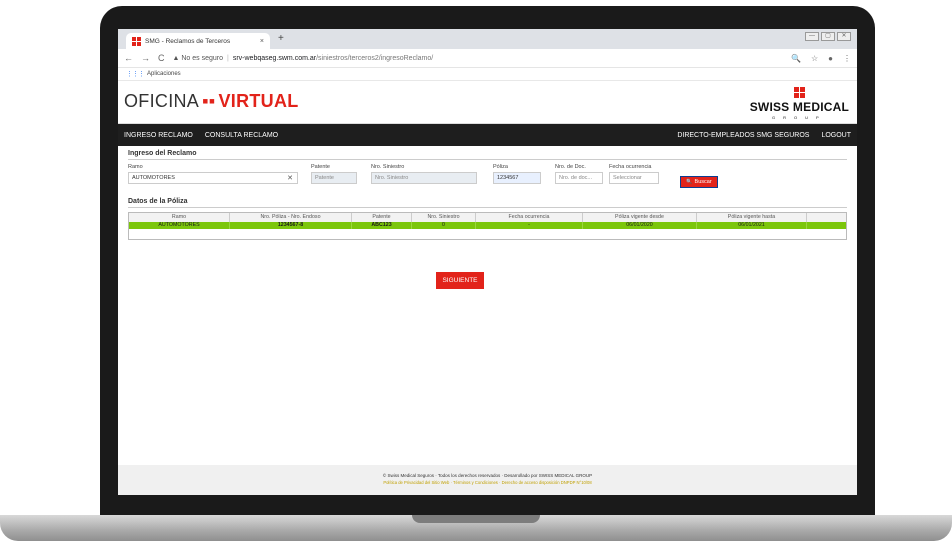 The image size is (952, 541). Describe the element at coordinates (821, 58) in the screenshot. I see `address-bar-actions: 🔍 ☆ ● ⋮` at that location.